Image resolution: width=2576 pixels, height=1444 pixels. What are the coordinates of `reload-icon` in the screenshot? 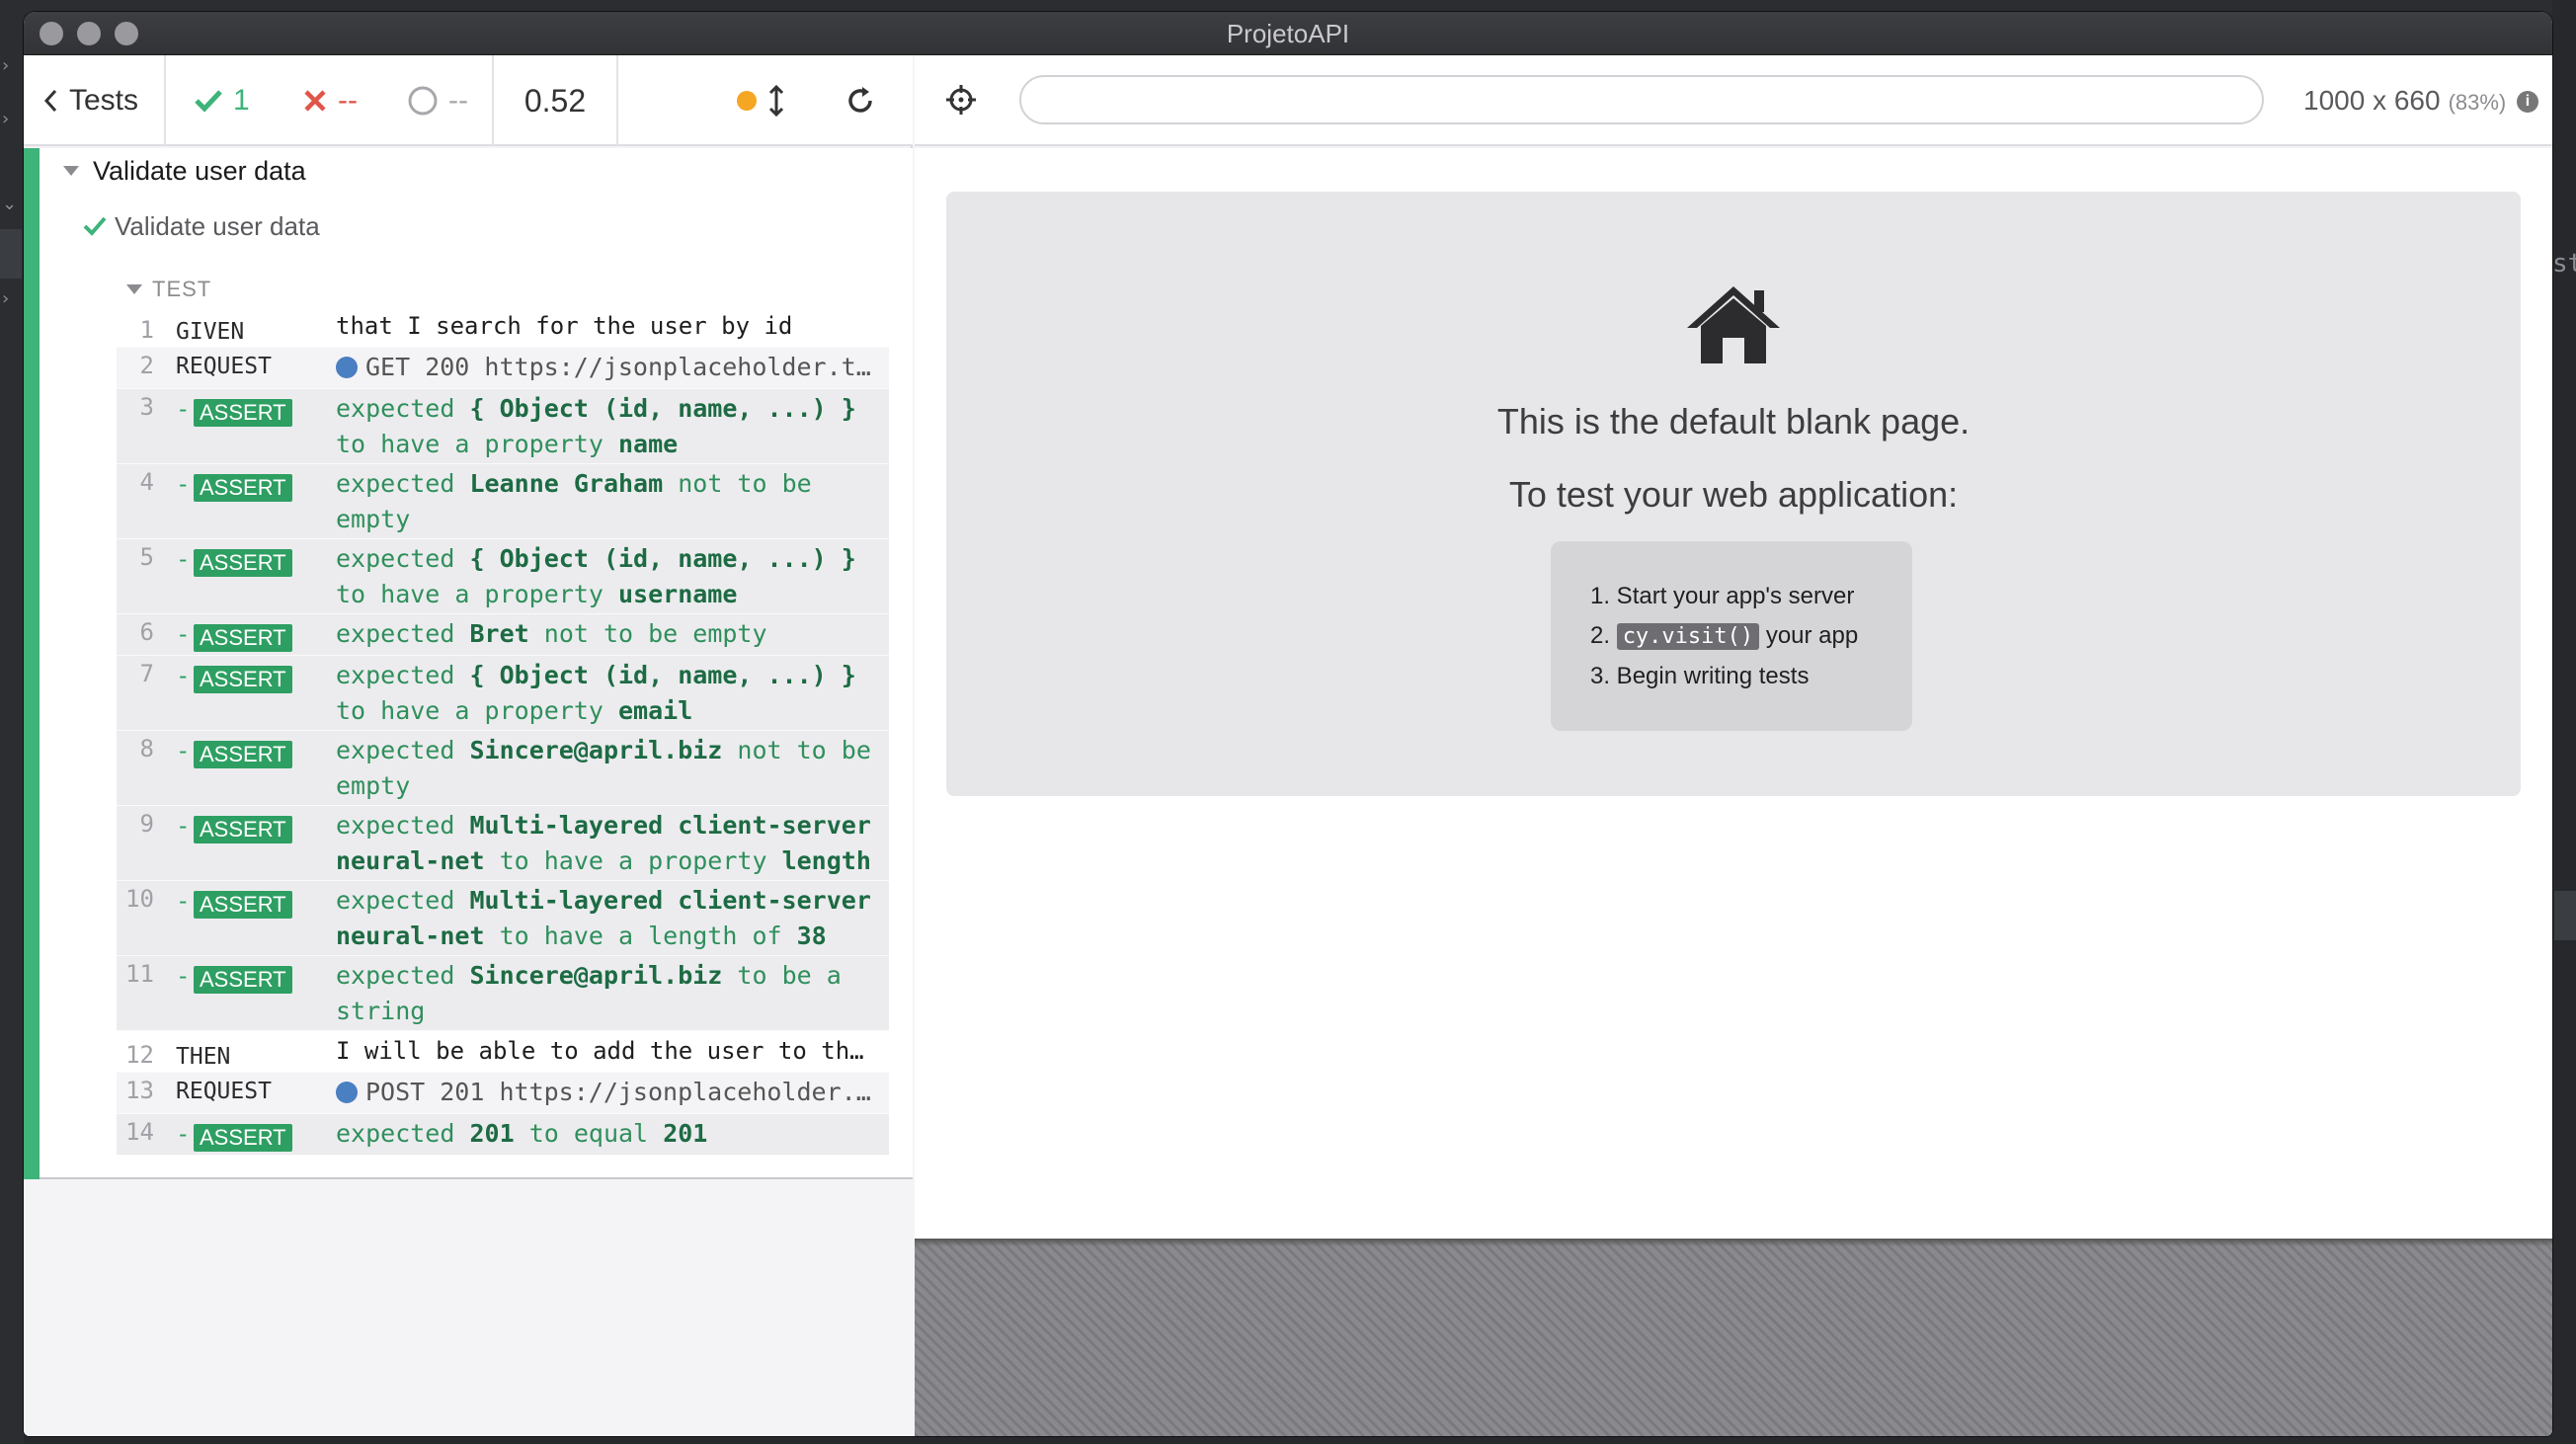 It's located at (860, 100).